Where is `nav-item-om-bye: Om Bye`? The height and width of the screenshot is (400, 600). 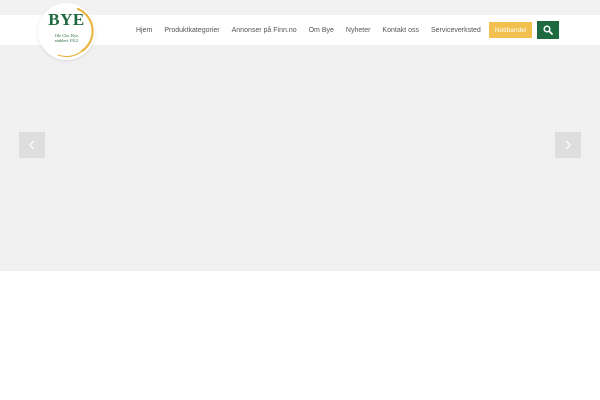 nav-item-om-bye: Om Bye is located at coordinates (321, 30).